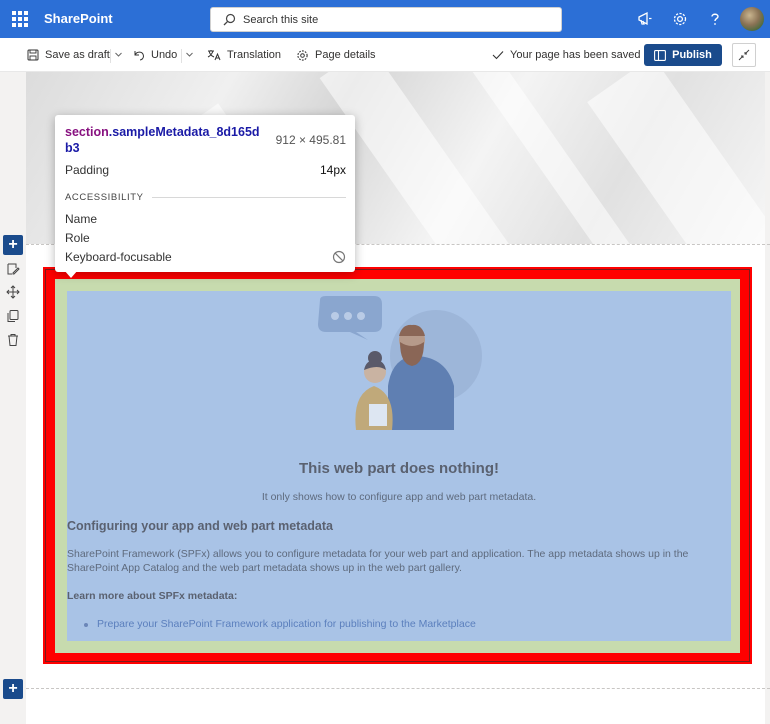  What do you see at coordinates (302, 55) in the screenshot?
I see `gear-icon` at bounding box center [302, 55].